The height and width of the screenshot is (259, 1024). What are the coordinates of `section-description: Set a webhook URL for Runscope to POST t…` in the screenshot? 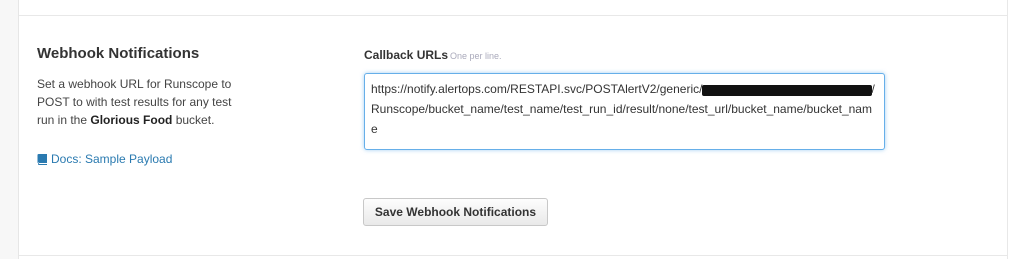 It's located at (144, 102).